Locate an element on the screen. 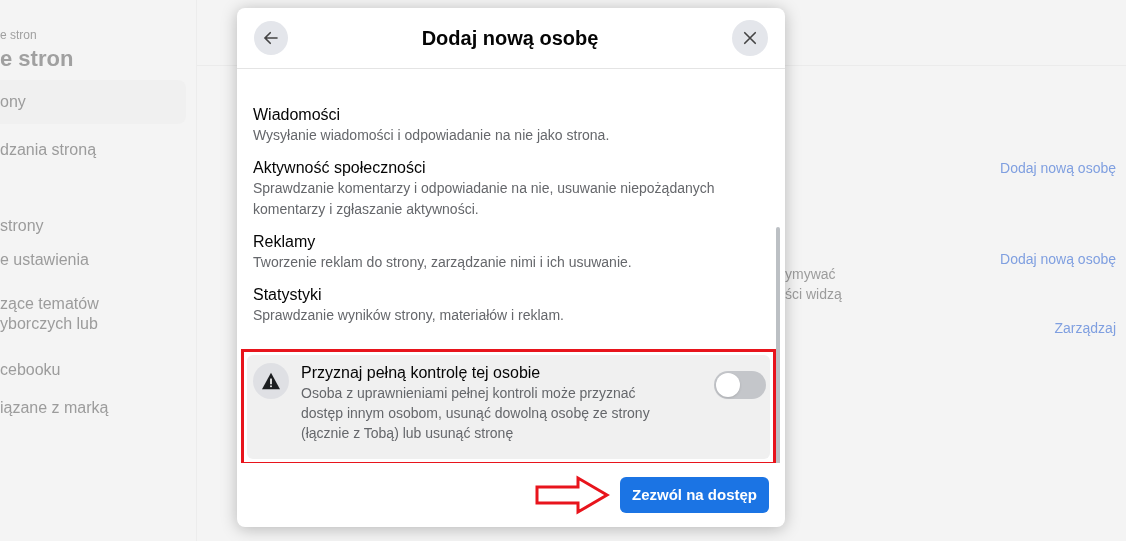 The image size is (1126, 541). sidebar-item: dzania stroną is located at coordinates (93, 150).